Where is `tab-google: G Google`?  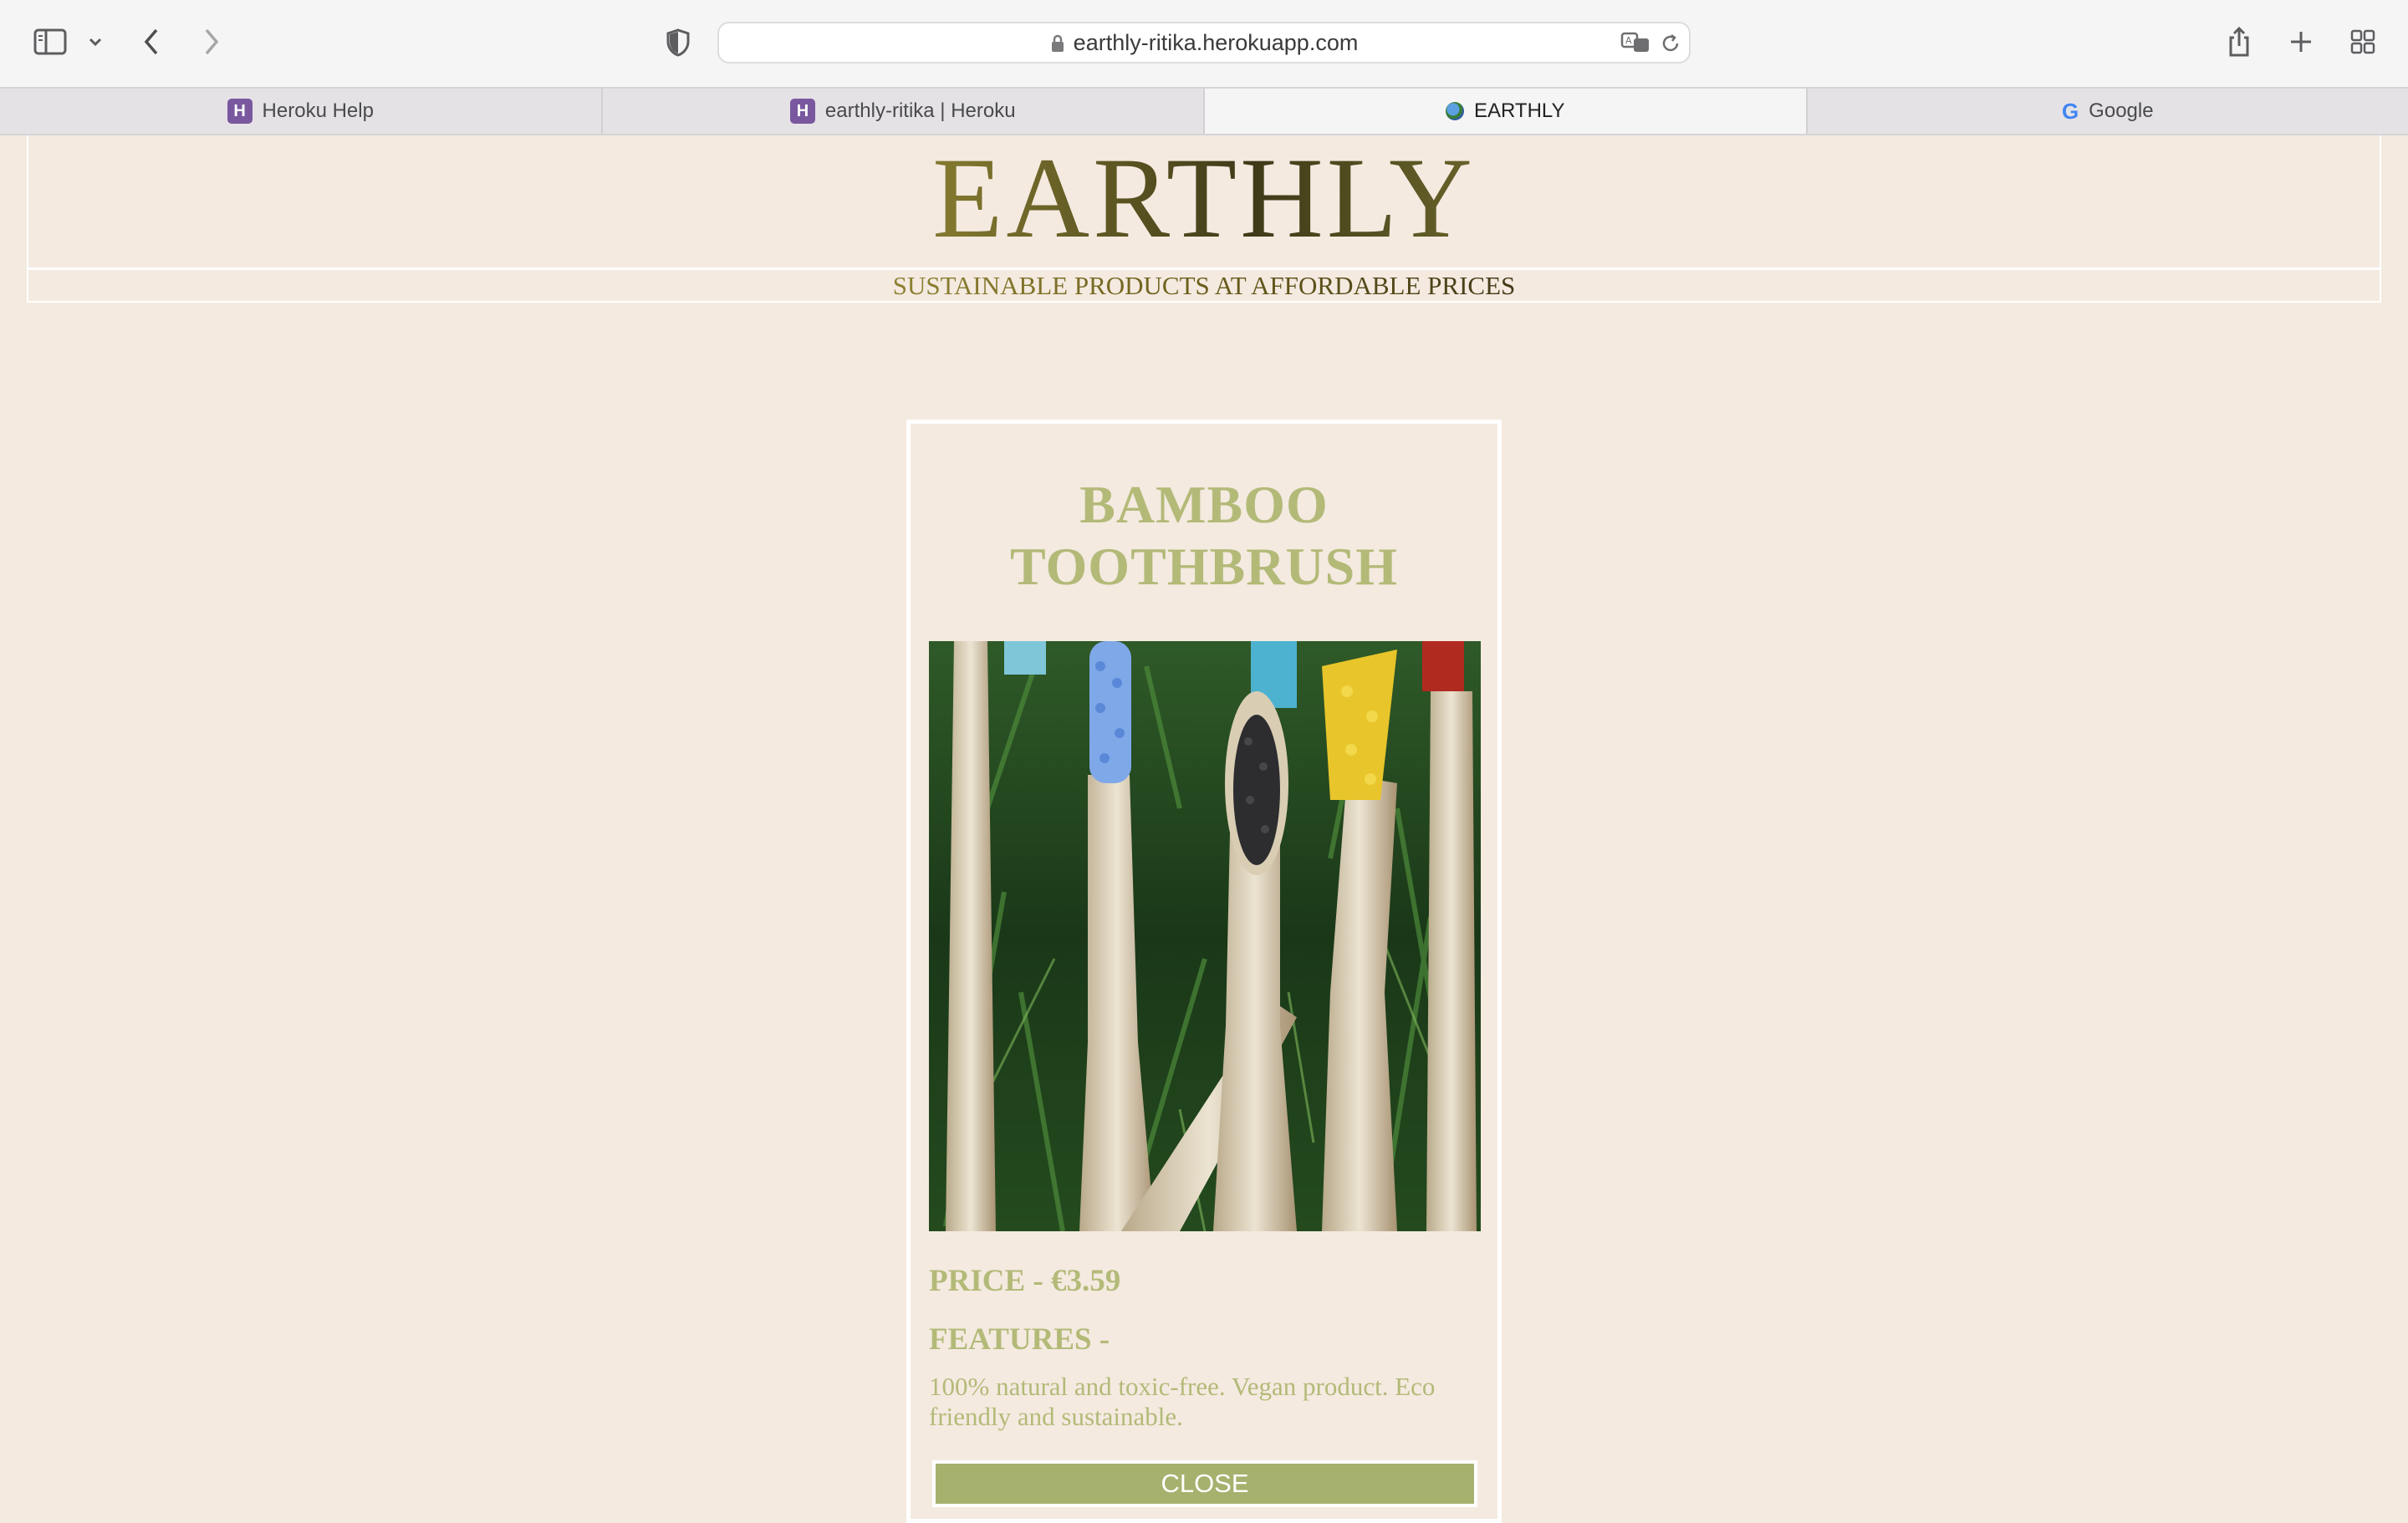 tab-google: G Google is located at coordinates (2108, 112).